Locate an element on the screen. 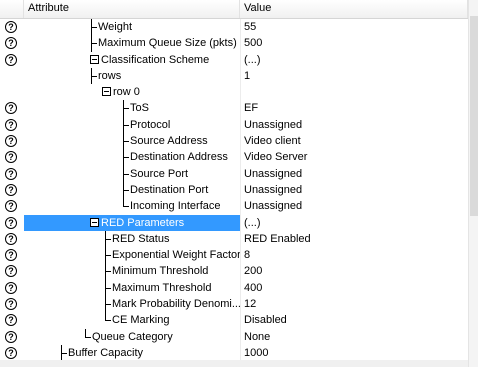 This screenshot has width=478, height=367. table-row: ? Buffer Capacity 1000 is located at coordinates (234, 353).